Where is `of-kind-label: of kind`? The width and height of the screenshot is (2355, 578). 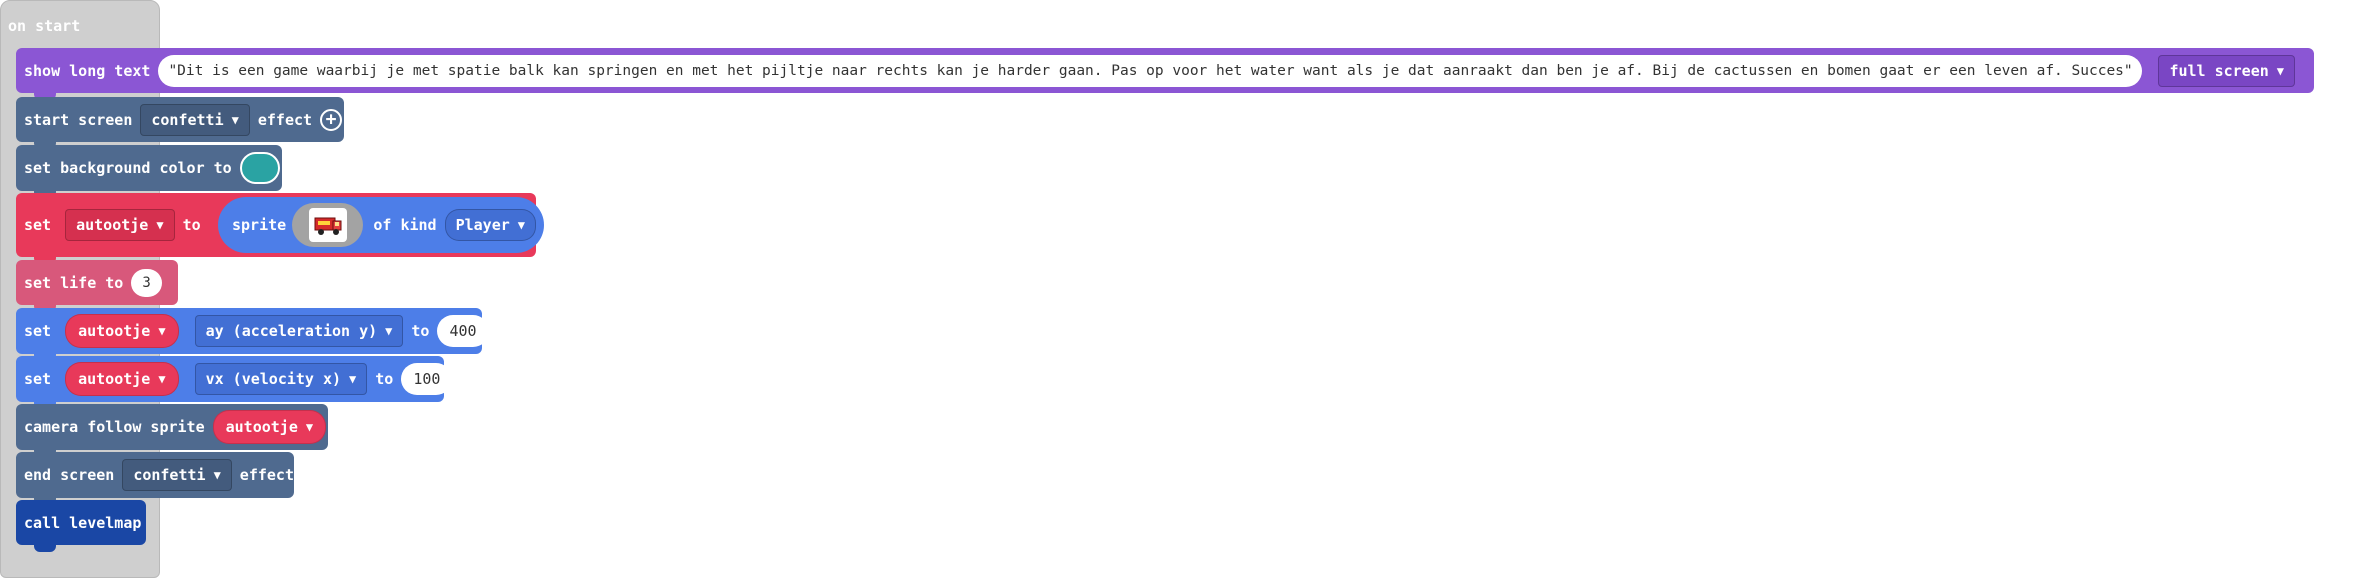
of-kind-label: of kind is located at coordinates (405, 225).